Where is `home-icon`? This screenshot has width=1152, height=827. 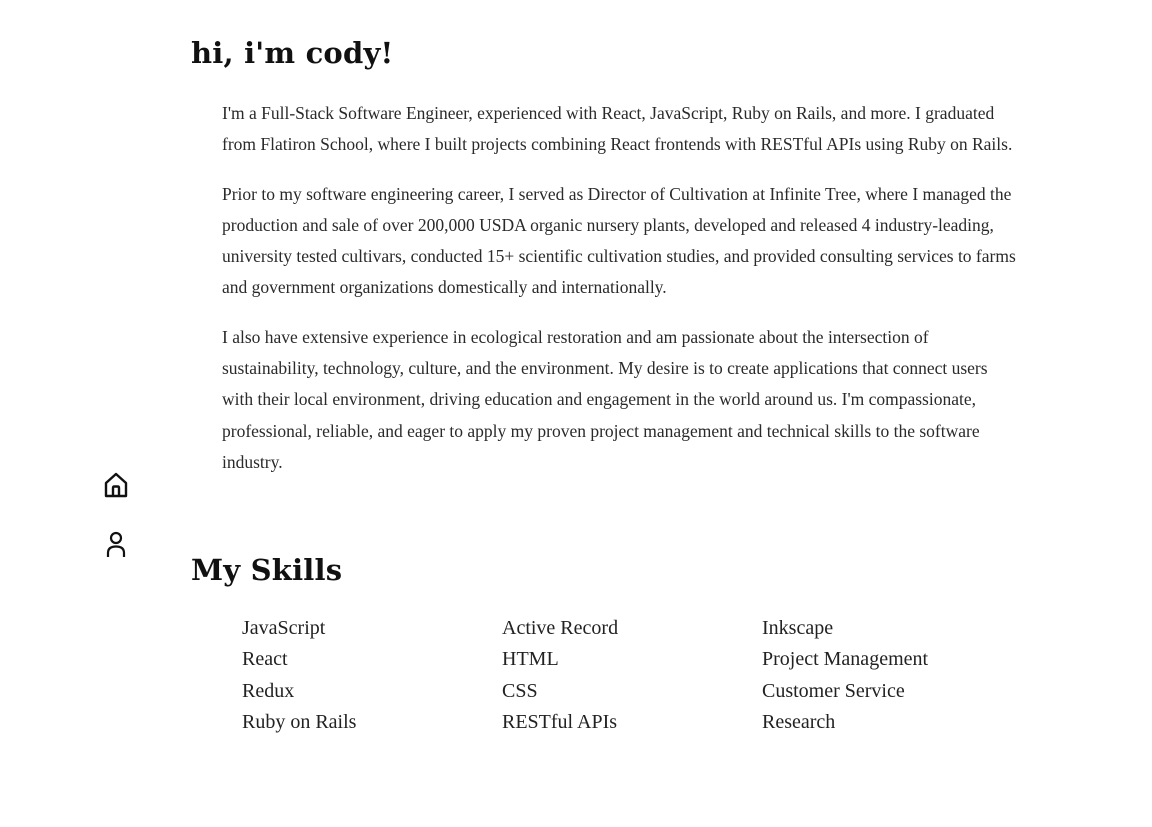
home-icon is located at coordinates (116, 485).